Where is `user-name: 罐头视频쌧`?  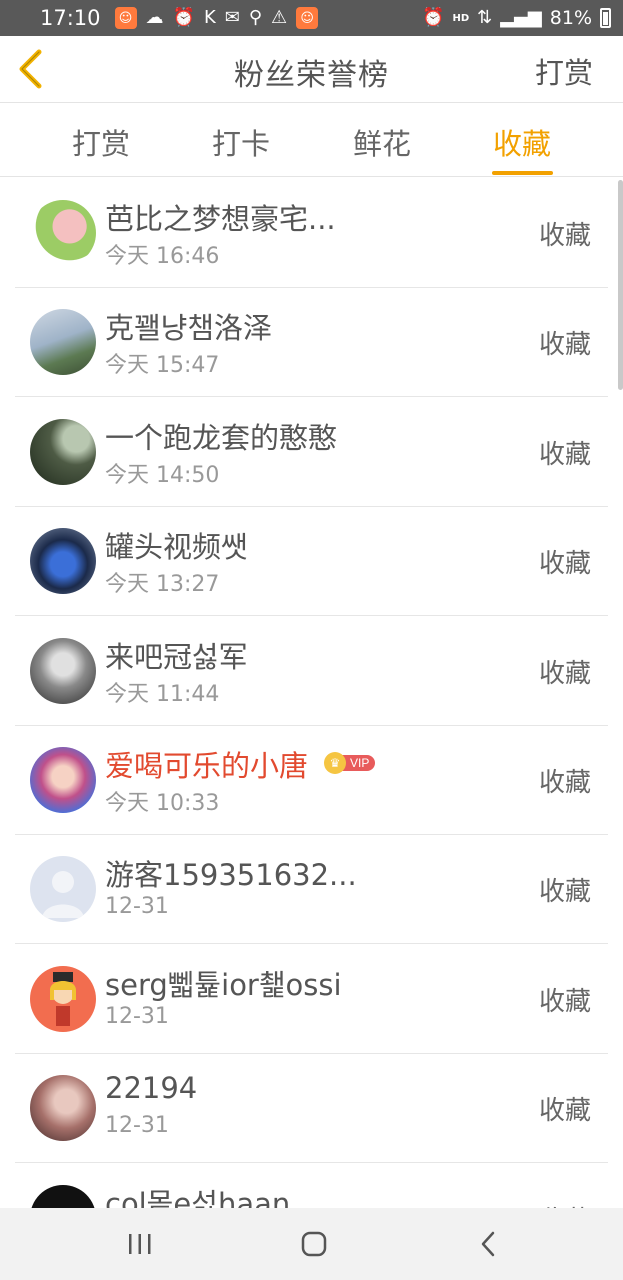
user-name: 罐头视频쌧 is located at coordinates (176, 547).